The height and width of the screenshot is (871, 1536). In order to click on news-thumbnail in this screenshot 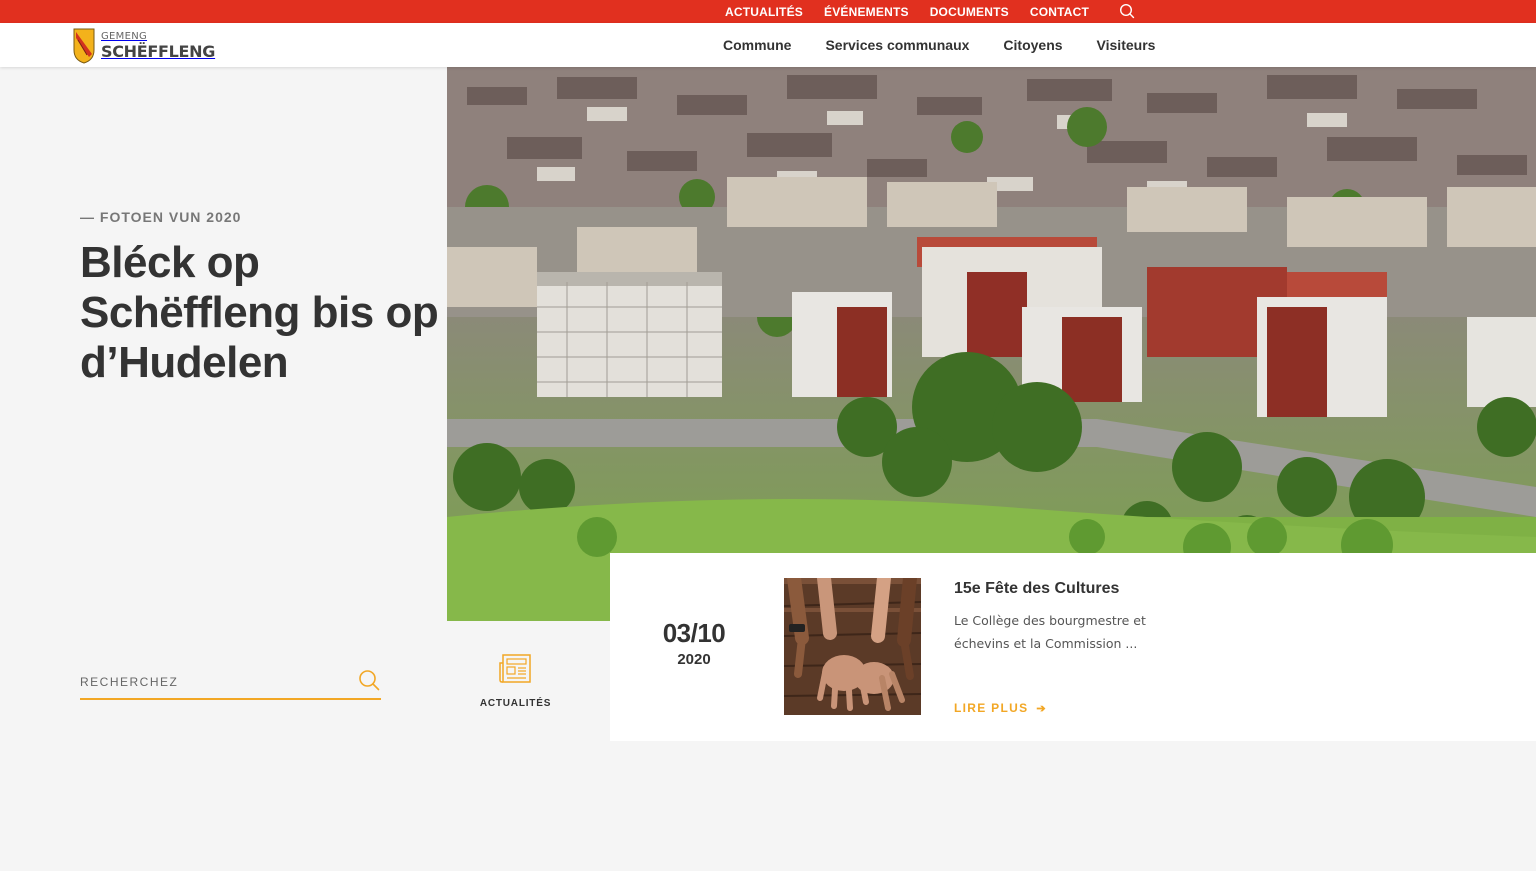, I will do `click(852, 646)`.